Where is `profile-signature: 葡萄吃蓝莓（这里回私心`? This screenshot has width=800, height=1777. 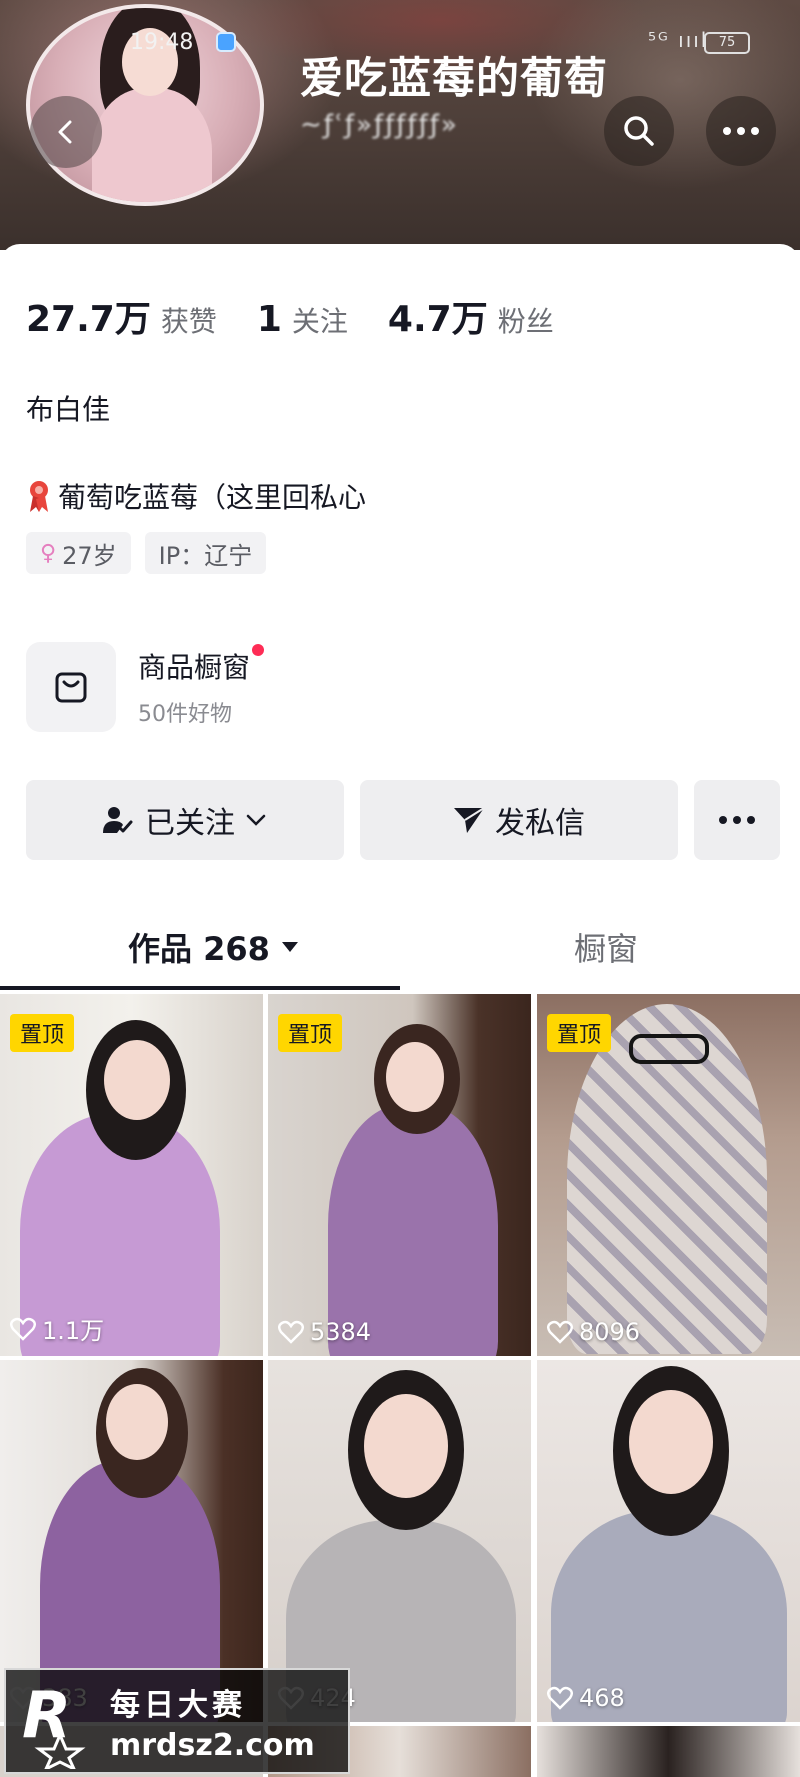
profile-signature: 葡萄吃蓝莓（这里回私心 is located at coordinates (196, 496).